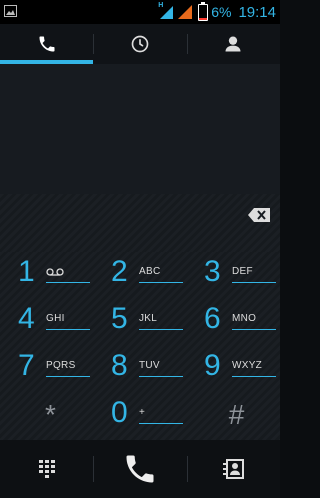  I want to click on key-symbol: #, so click(236, 414).